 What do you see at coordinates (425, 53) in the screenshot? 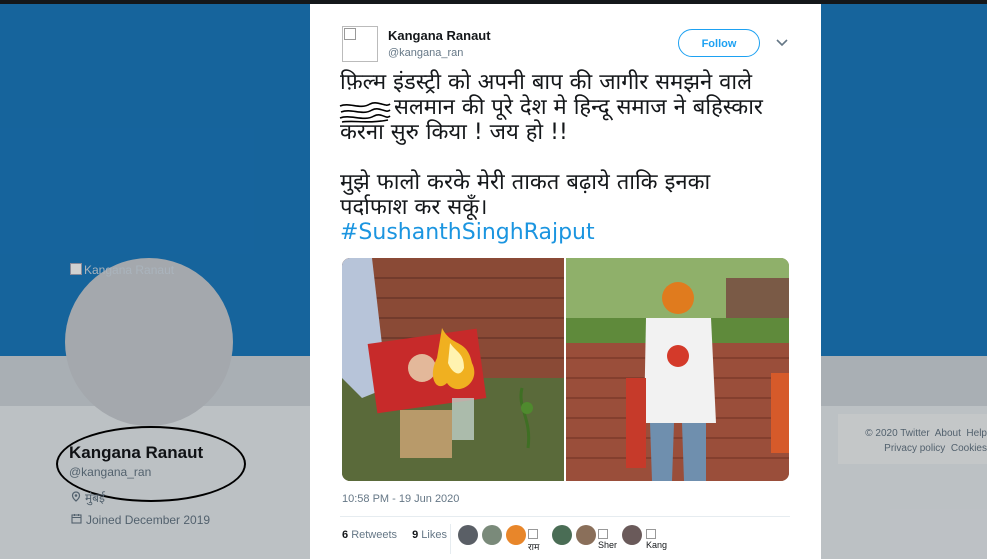
I see `tweet-author-handle: @kangana_ran` at bounding box center [425, 53].